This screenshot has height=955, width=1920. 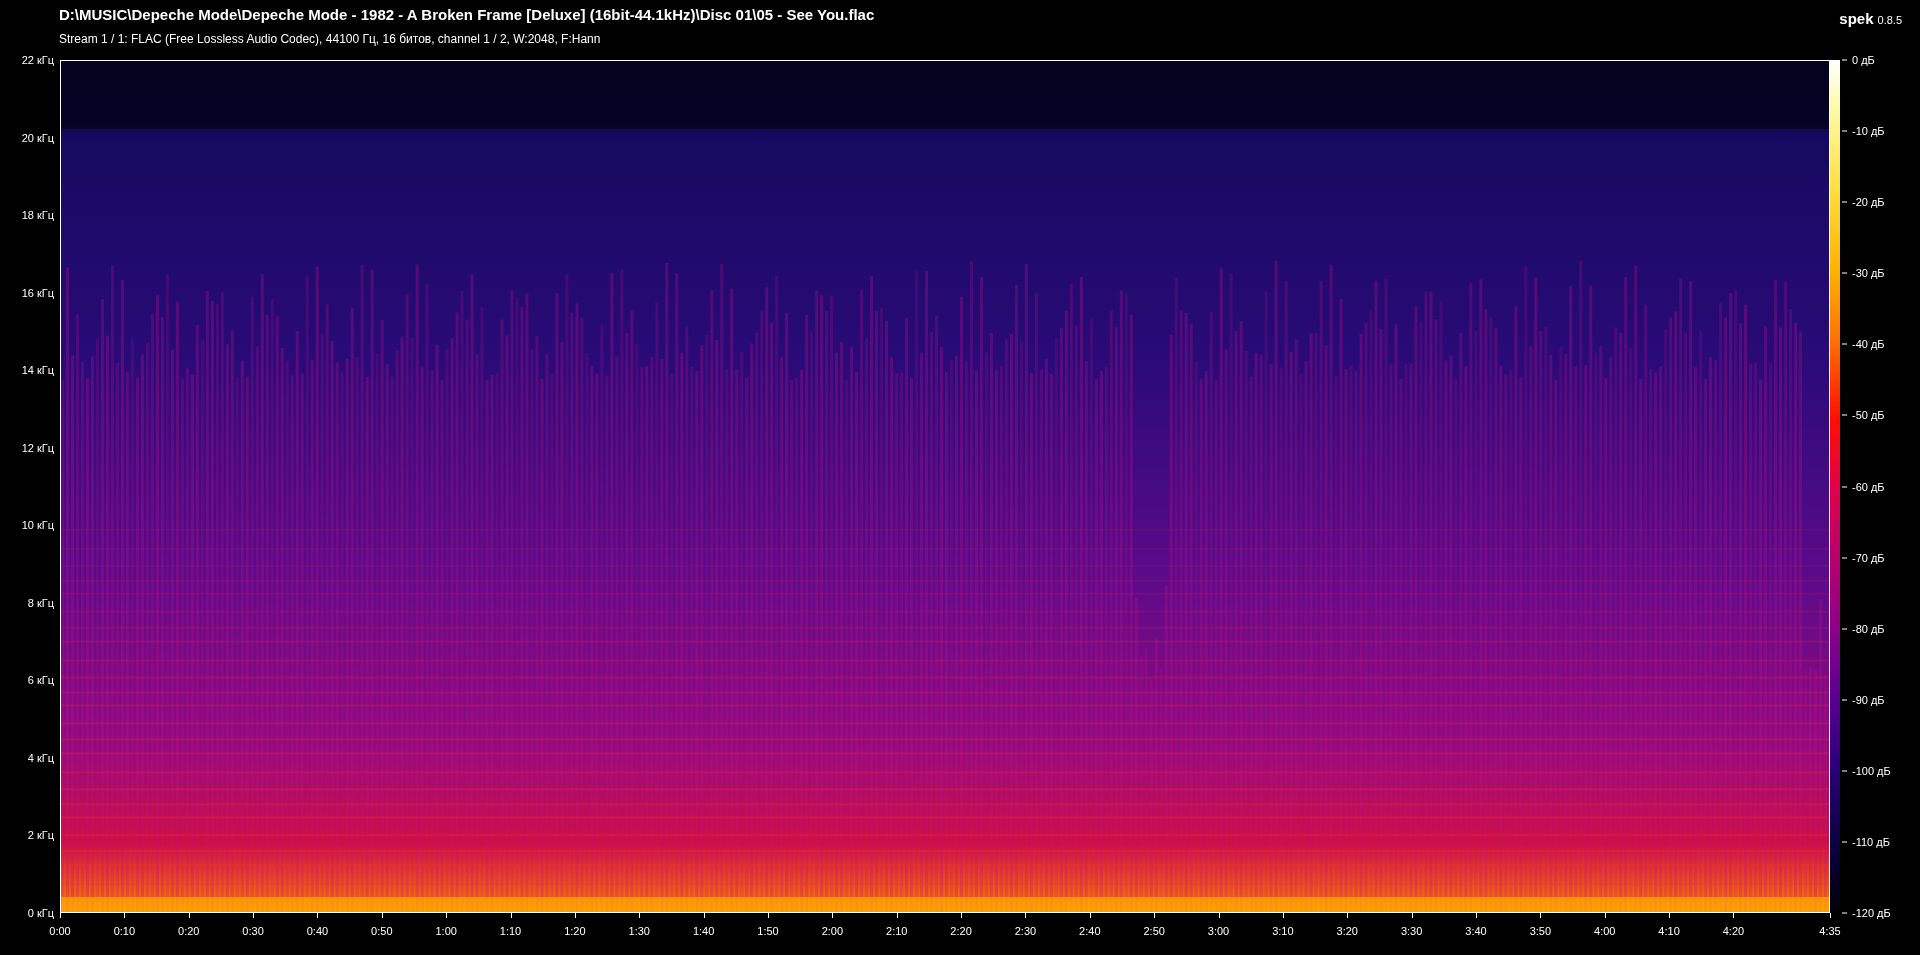 I want to click on level-label: -60 дБ, so click(x=1868, y=486).